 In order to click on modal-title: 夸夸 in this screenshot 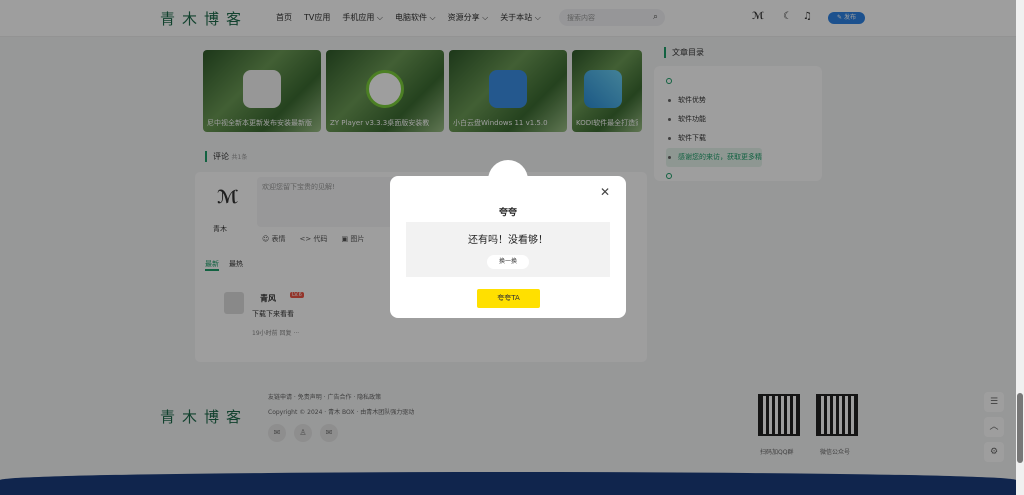, I will do `click(507, 213)`.